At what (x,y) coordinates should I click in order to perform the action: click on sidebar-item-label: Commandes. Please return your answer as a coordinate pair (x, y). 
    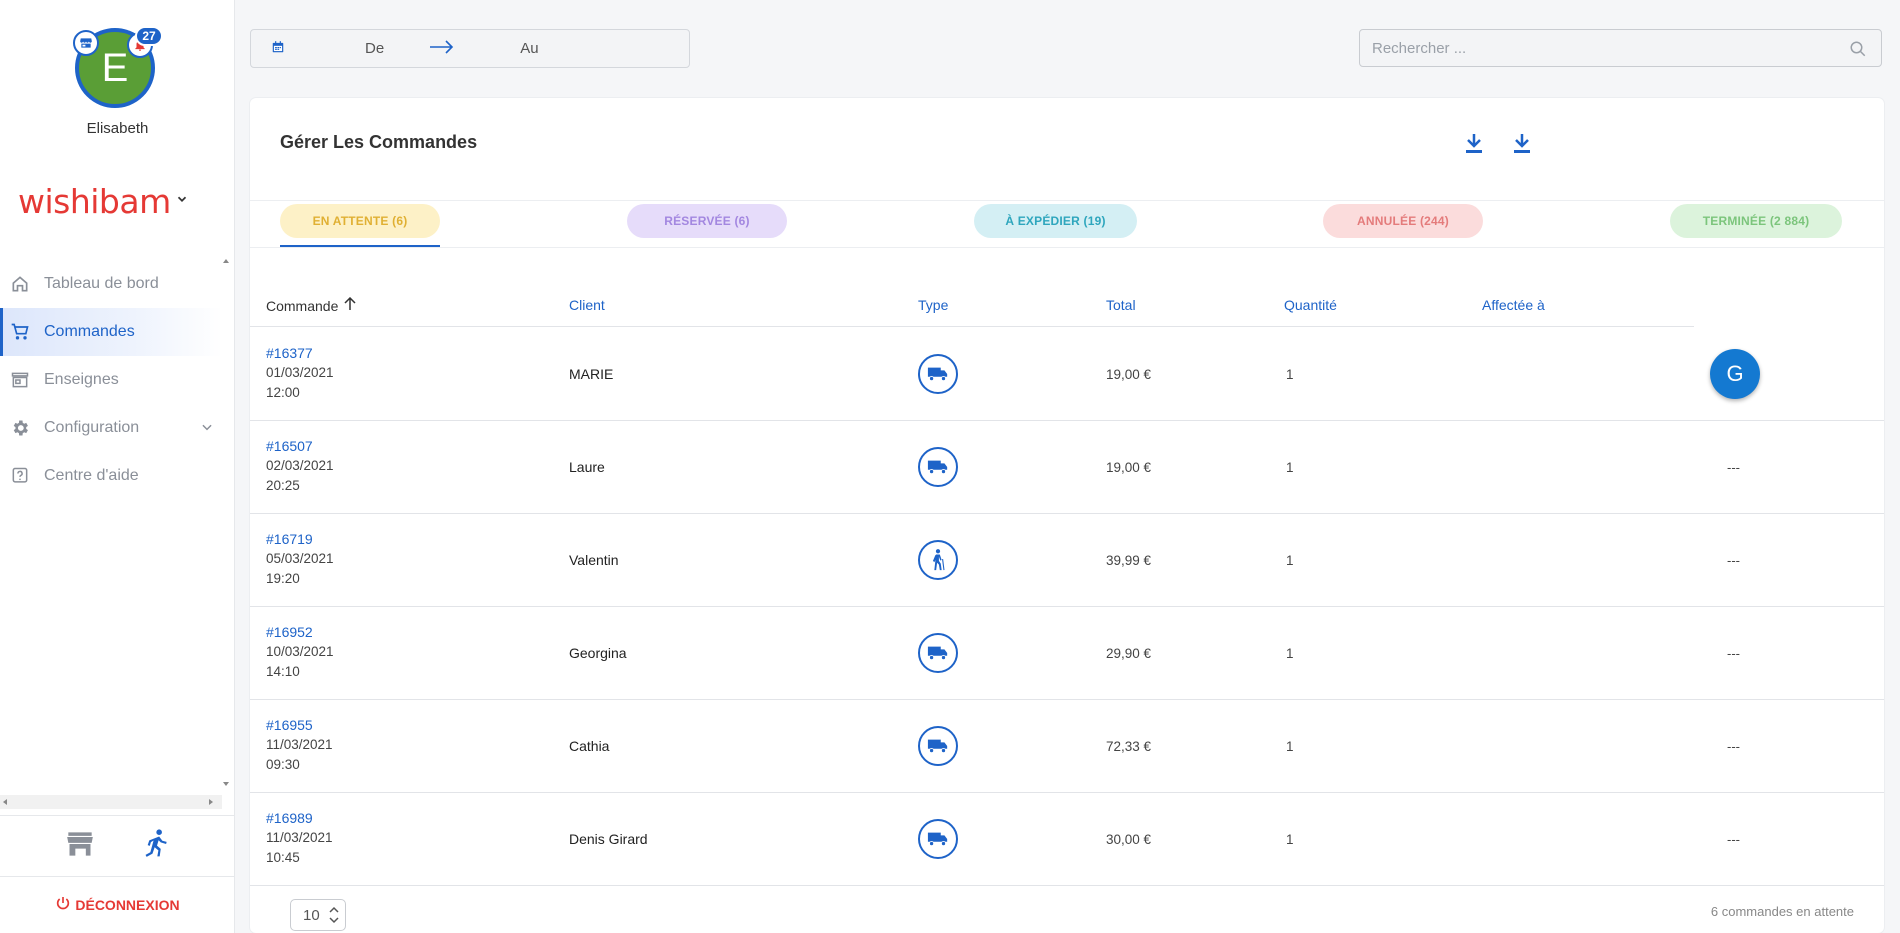
    Looking at the image, I should click on (89, 331).